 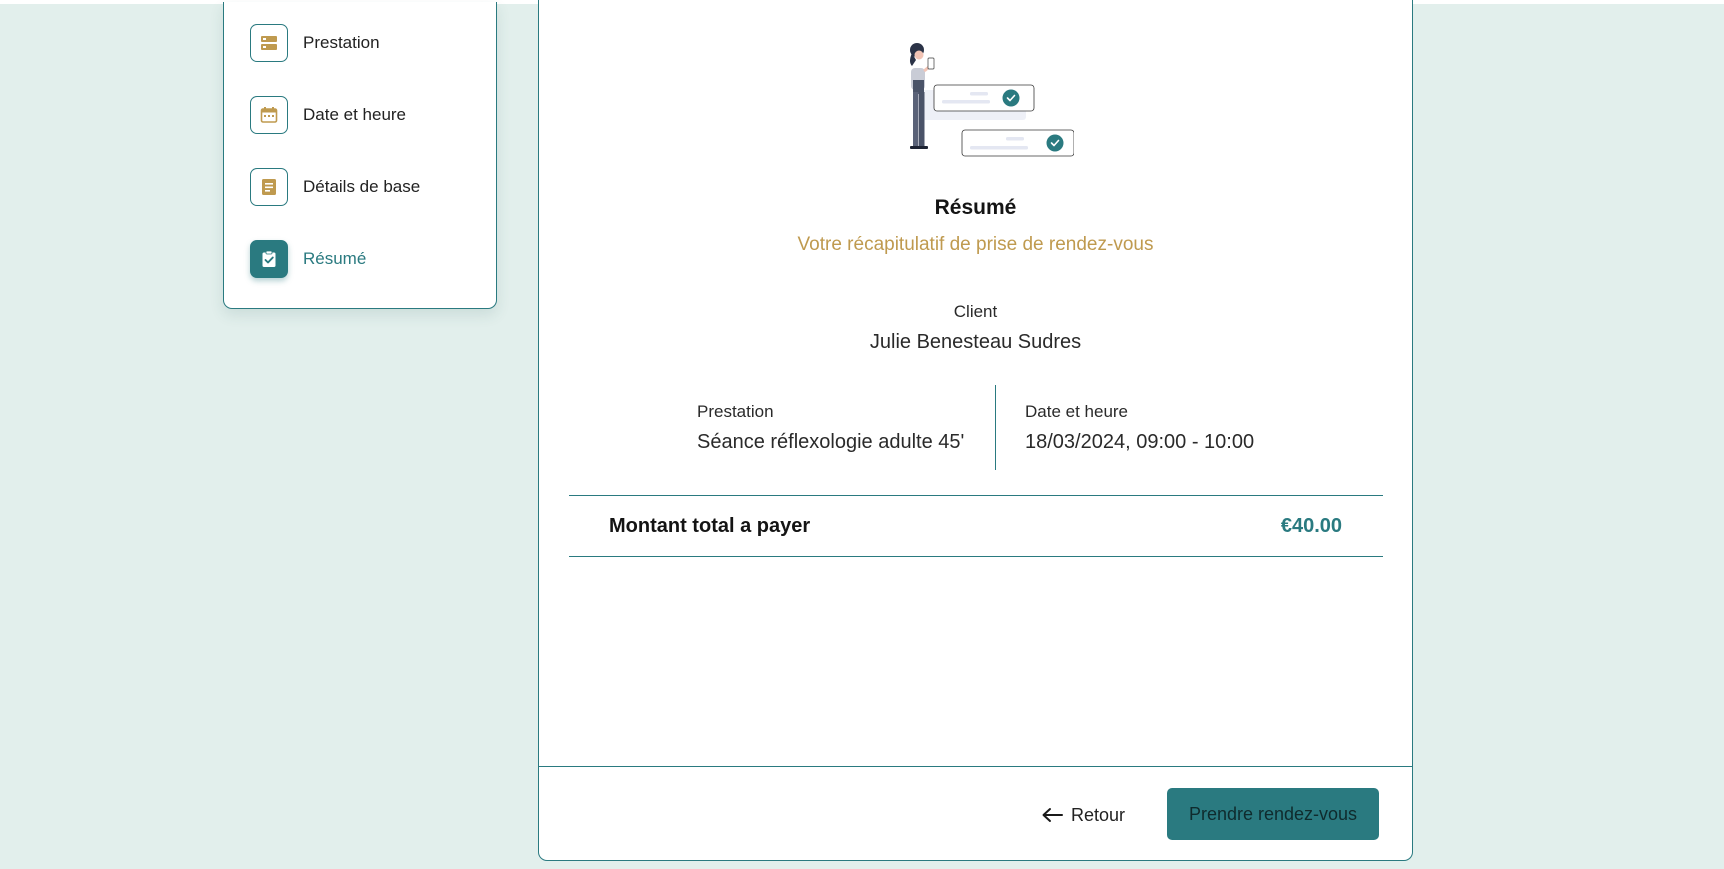 What do you see at coordinates (976, 556) in the screenshot?
I see `total-bottom-divider` at bounding box center [976, 556].